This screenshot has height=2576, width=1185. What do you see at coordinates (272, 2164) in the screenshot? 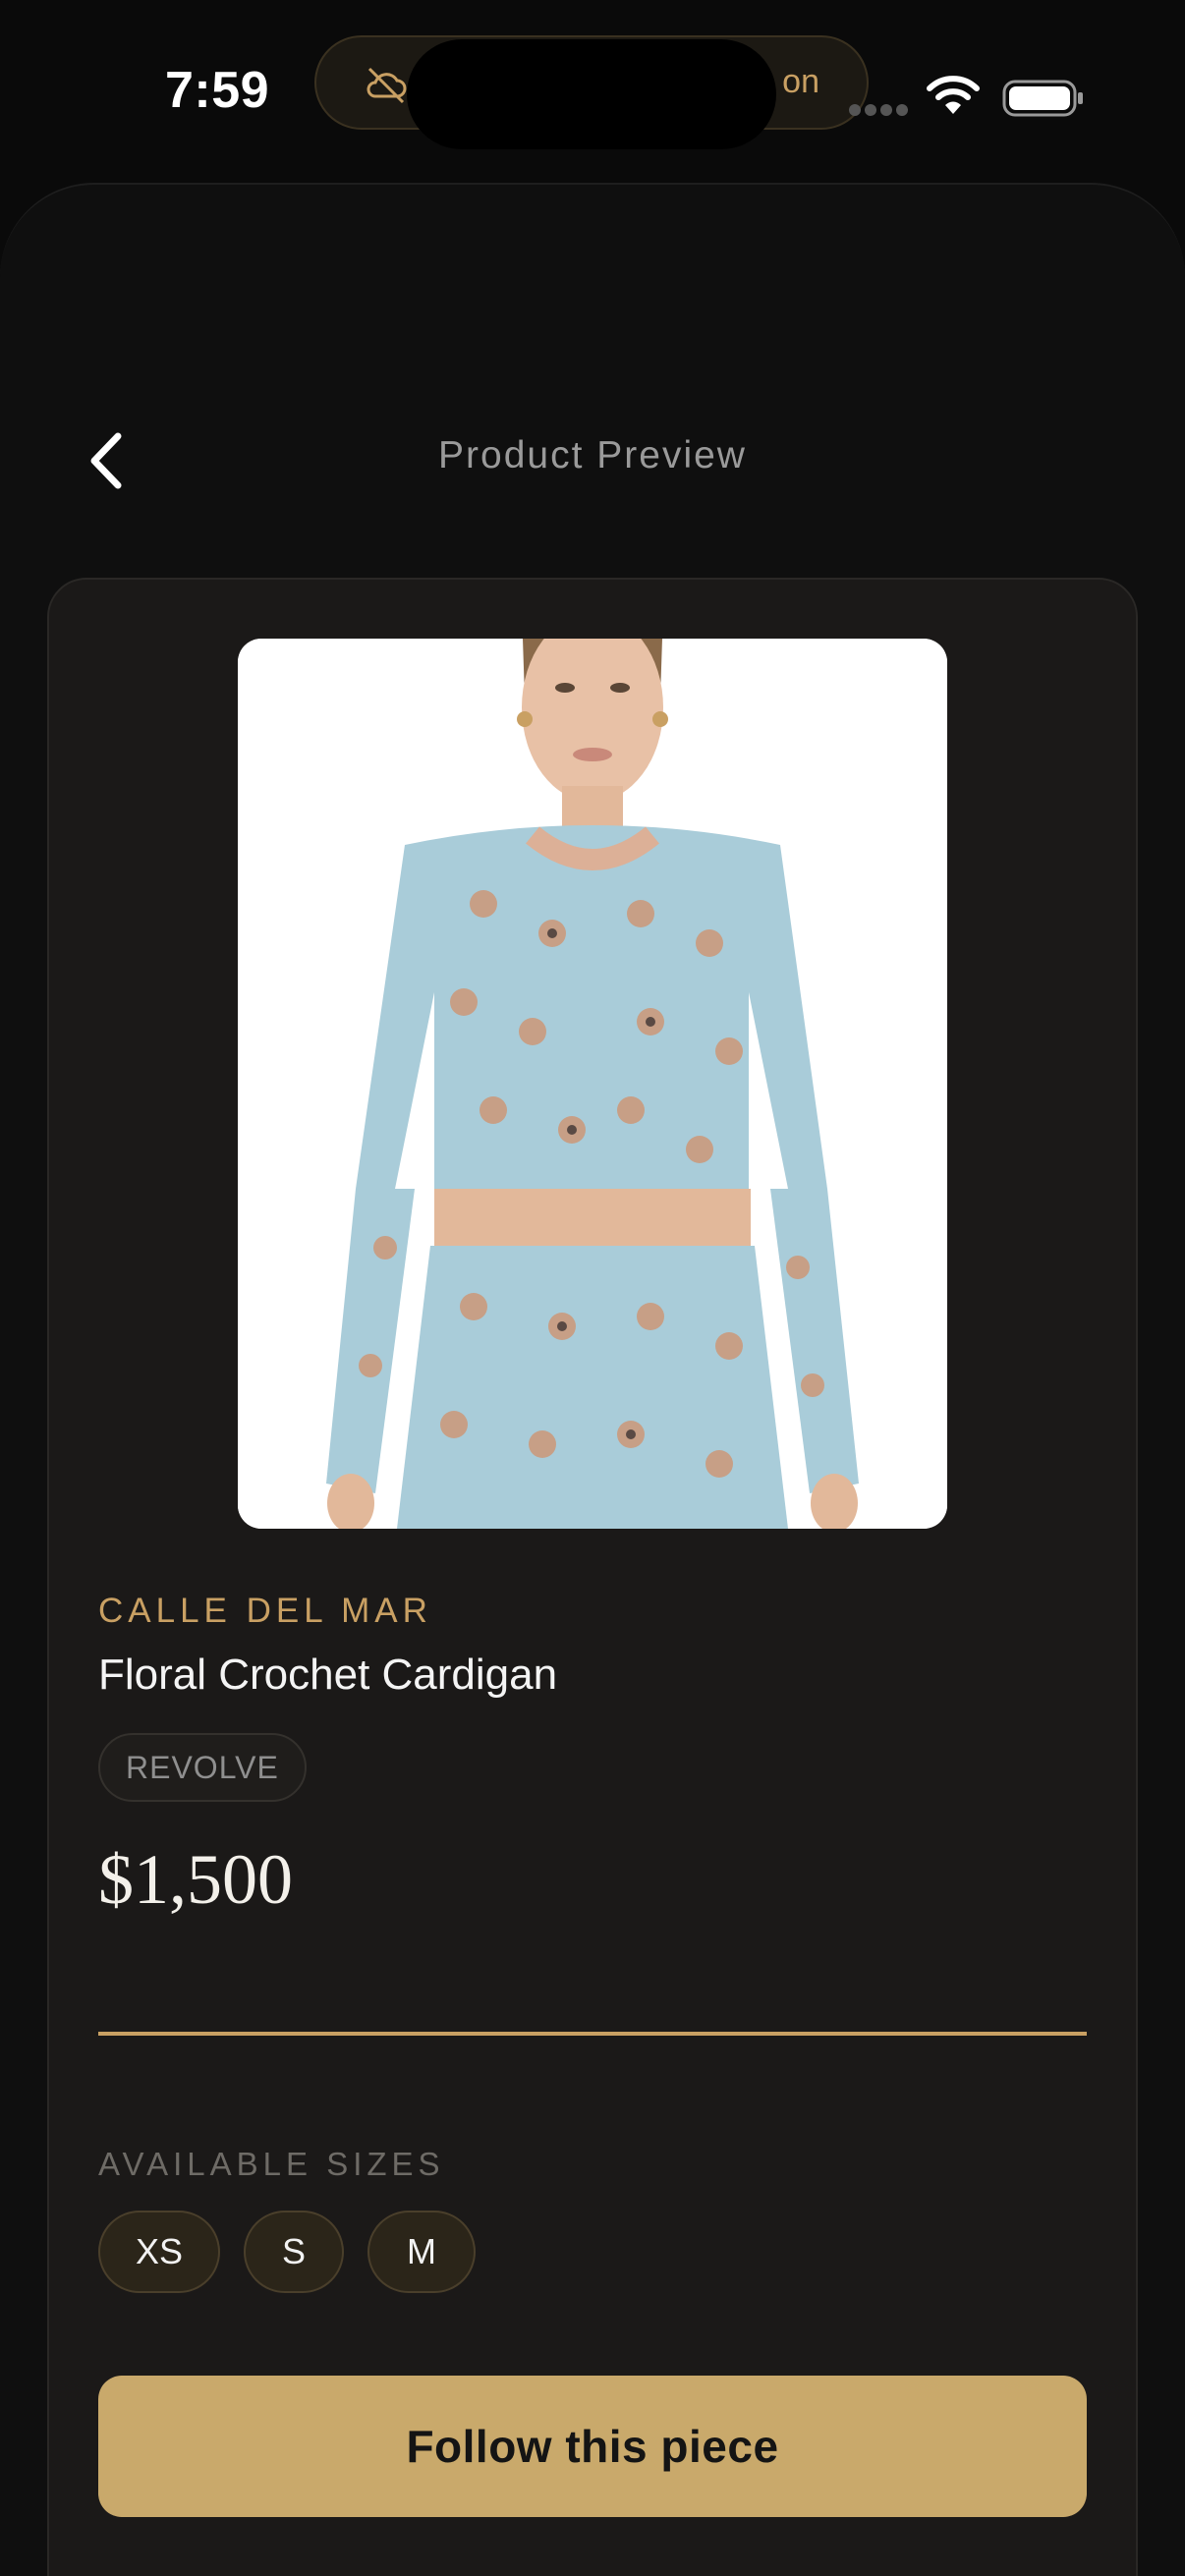
I see `sizes-label: AVAILABLE SIZES` at bounding box center [272, 2164].